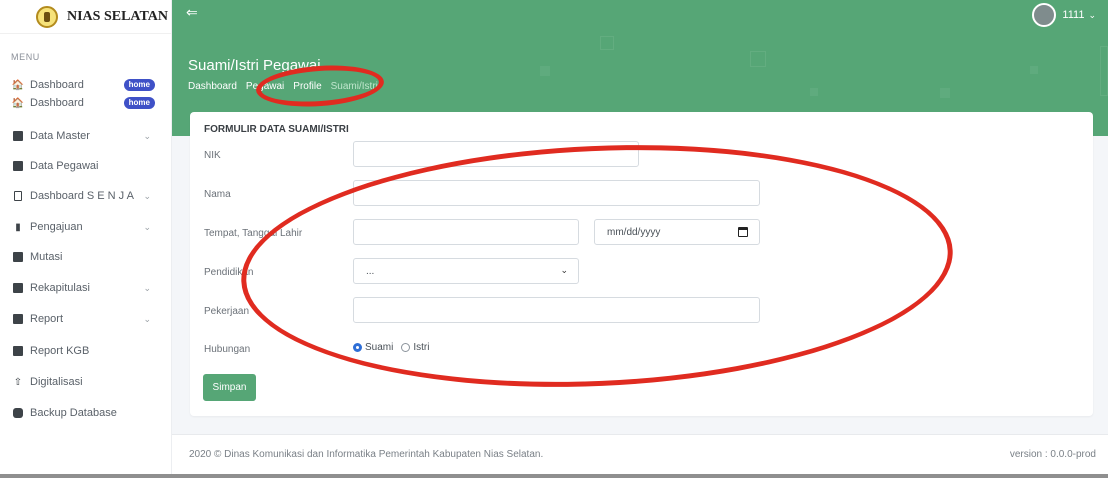 This screenshot has width=1108, height=478. What do you see at coordinates (56, 227) in the screenshot?
I see `sidebar-item-label: Pengajuan` at bounding box center [56, 227].